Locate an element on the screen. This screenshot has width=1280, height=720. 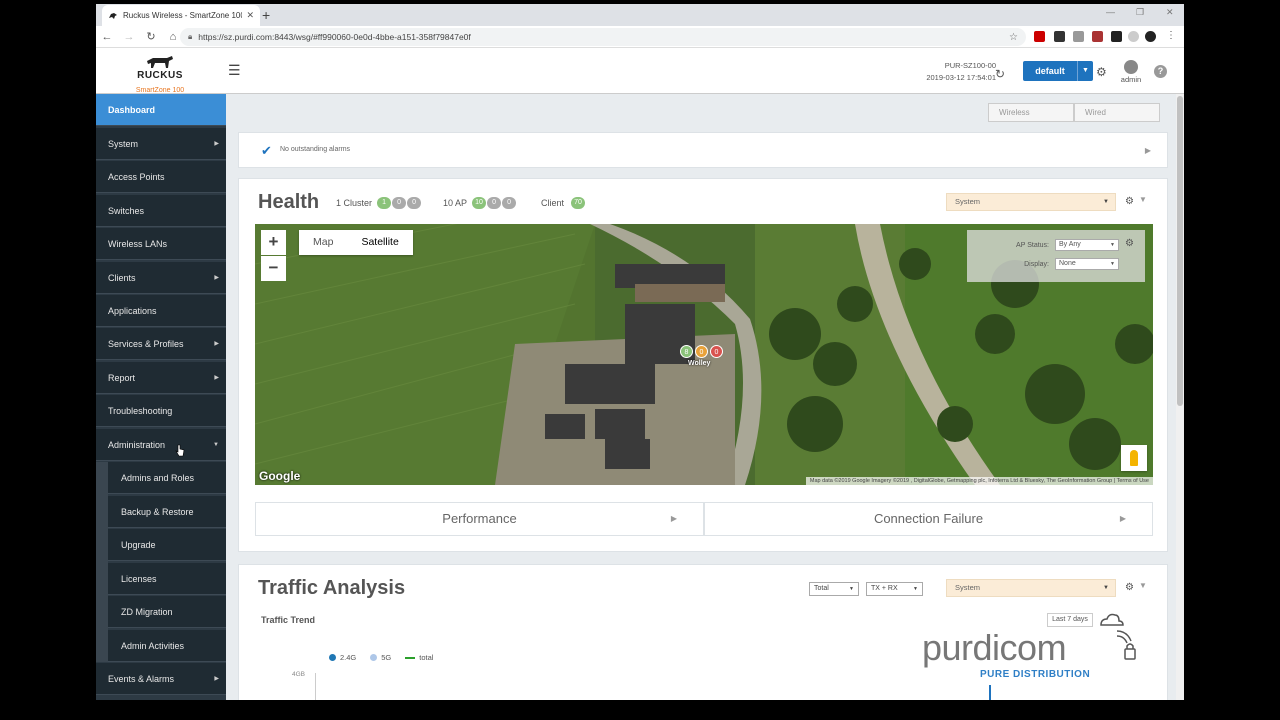
user-avatar-icon is located at coordinates (1131, 67).